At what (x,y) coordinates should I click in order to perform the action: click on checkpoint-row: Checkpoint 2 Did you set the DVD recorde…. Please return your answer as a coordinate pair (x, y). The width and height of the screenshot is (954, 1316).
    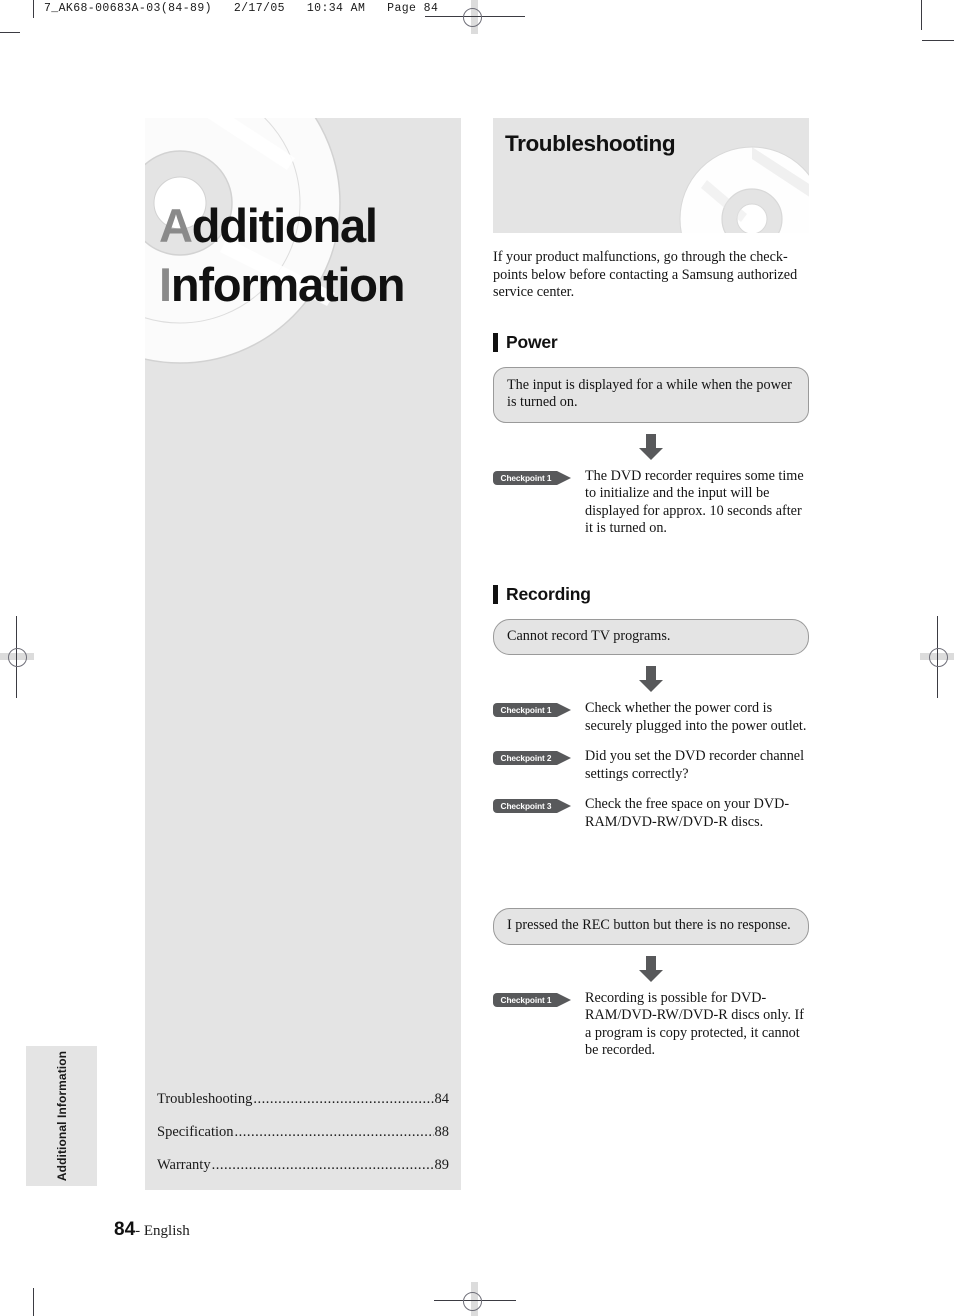
    Looking at the image, I should click on (651, 765).